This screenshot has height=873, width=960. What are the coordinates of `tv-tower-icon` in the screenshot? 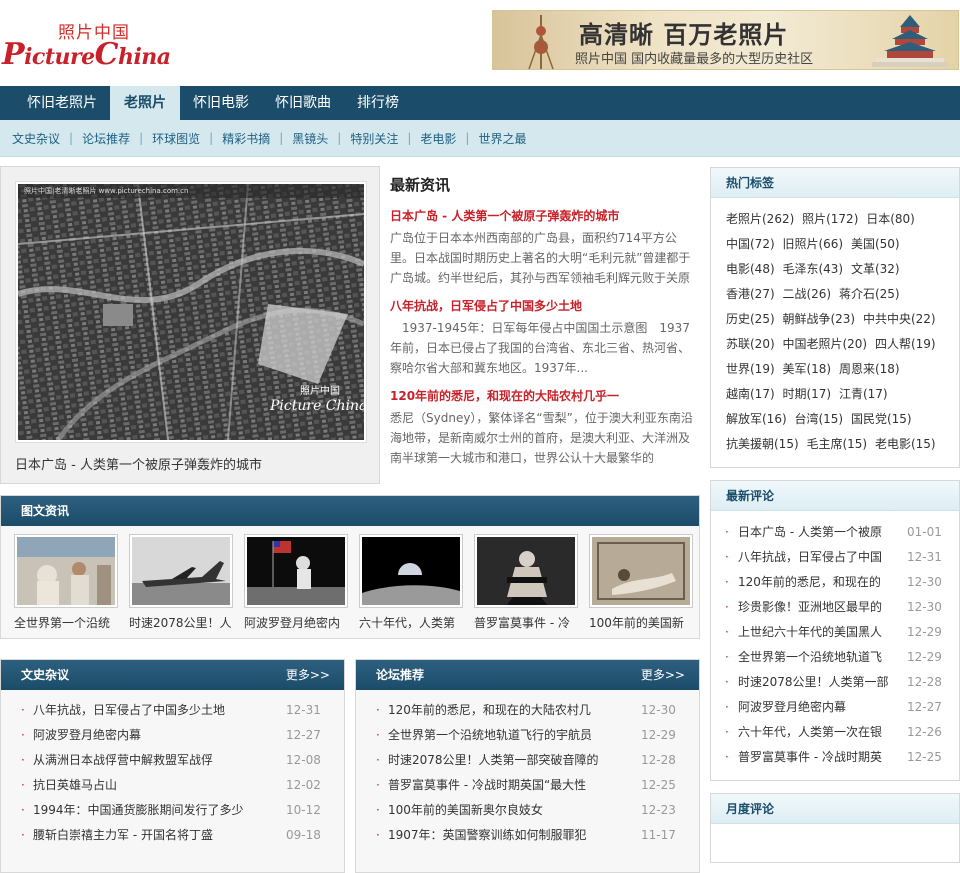 It's located at (541, 42).